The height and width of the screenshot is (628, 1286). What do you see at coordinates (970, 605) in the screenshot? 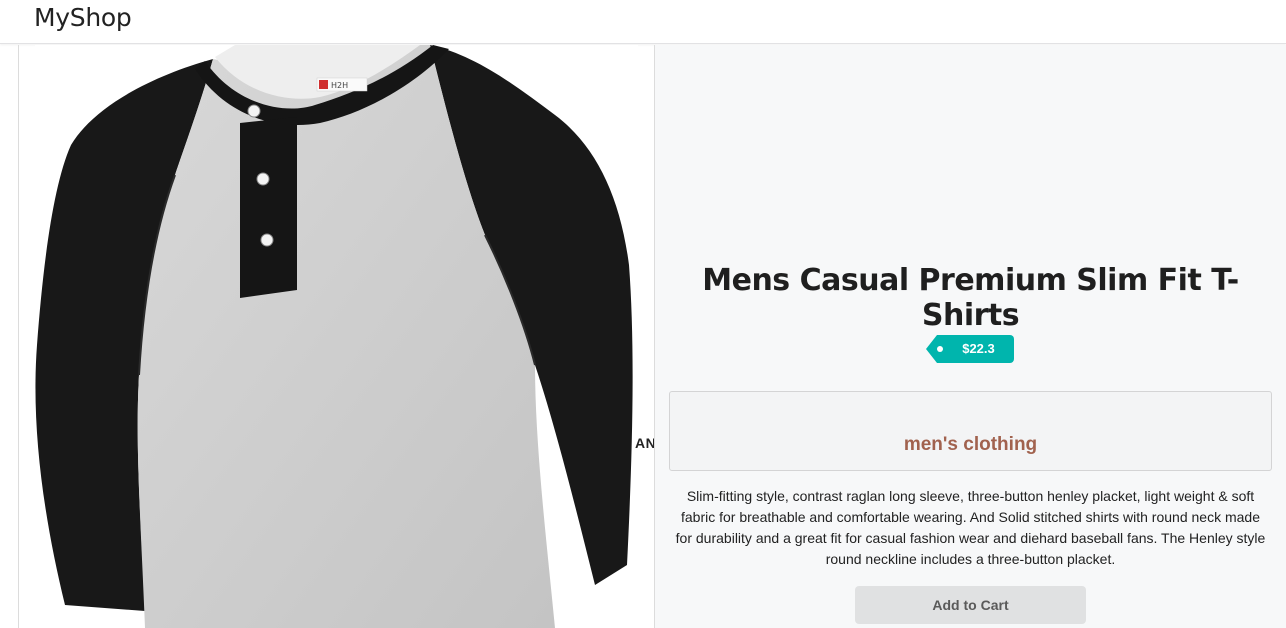
I see `add-to-cart-button: Add to Cart` at bounding box center [970, 605].